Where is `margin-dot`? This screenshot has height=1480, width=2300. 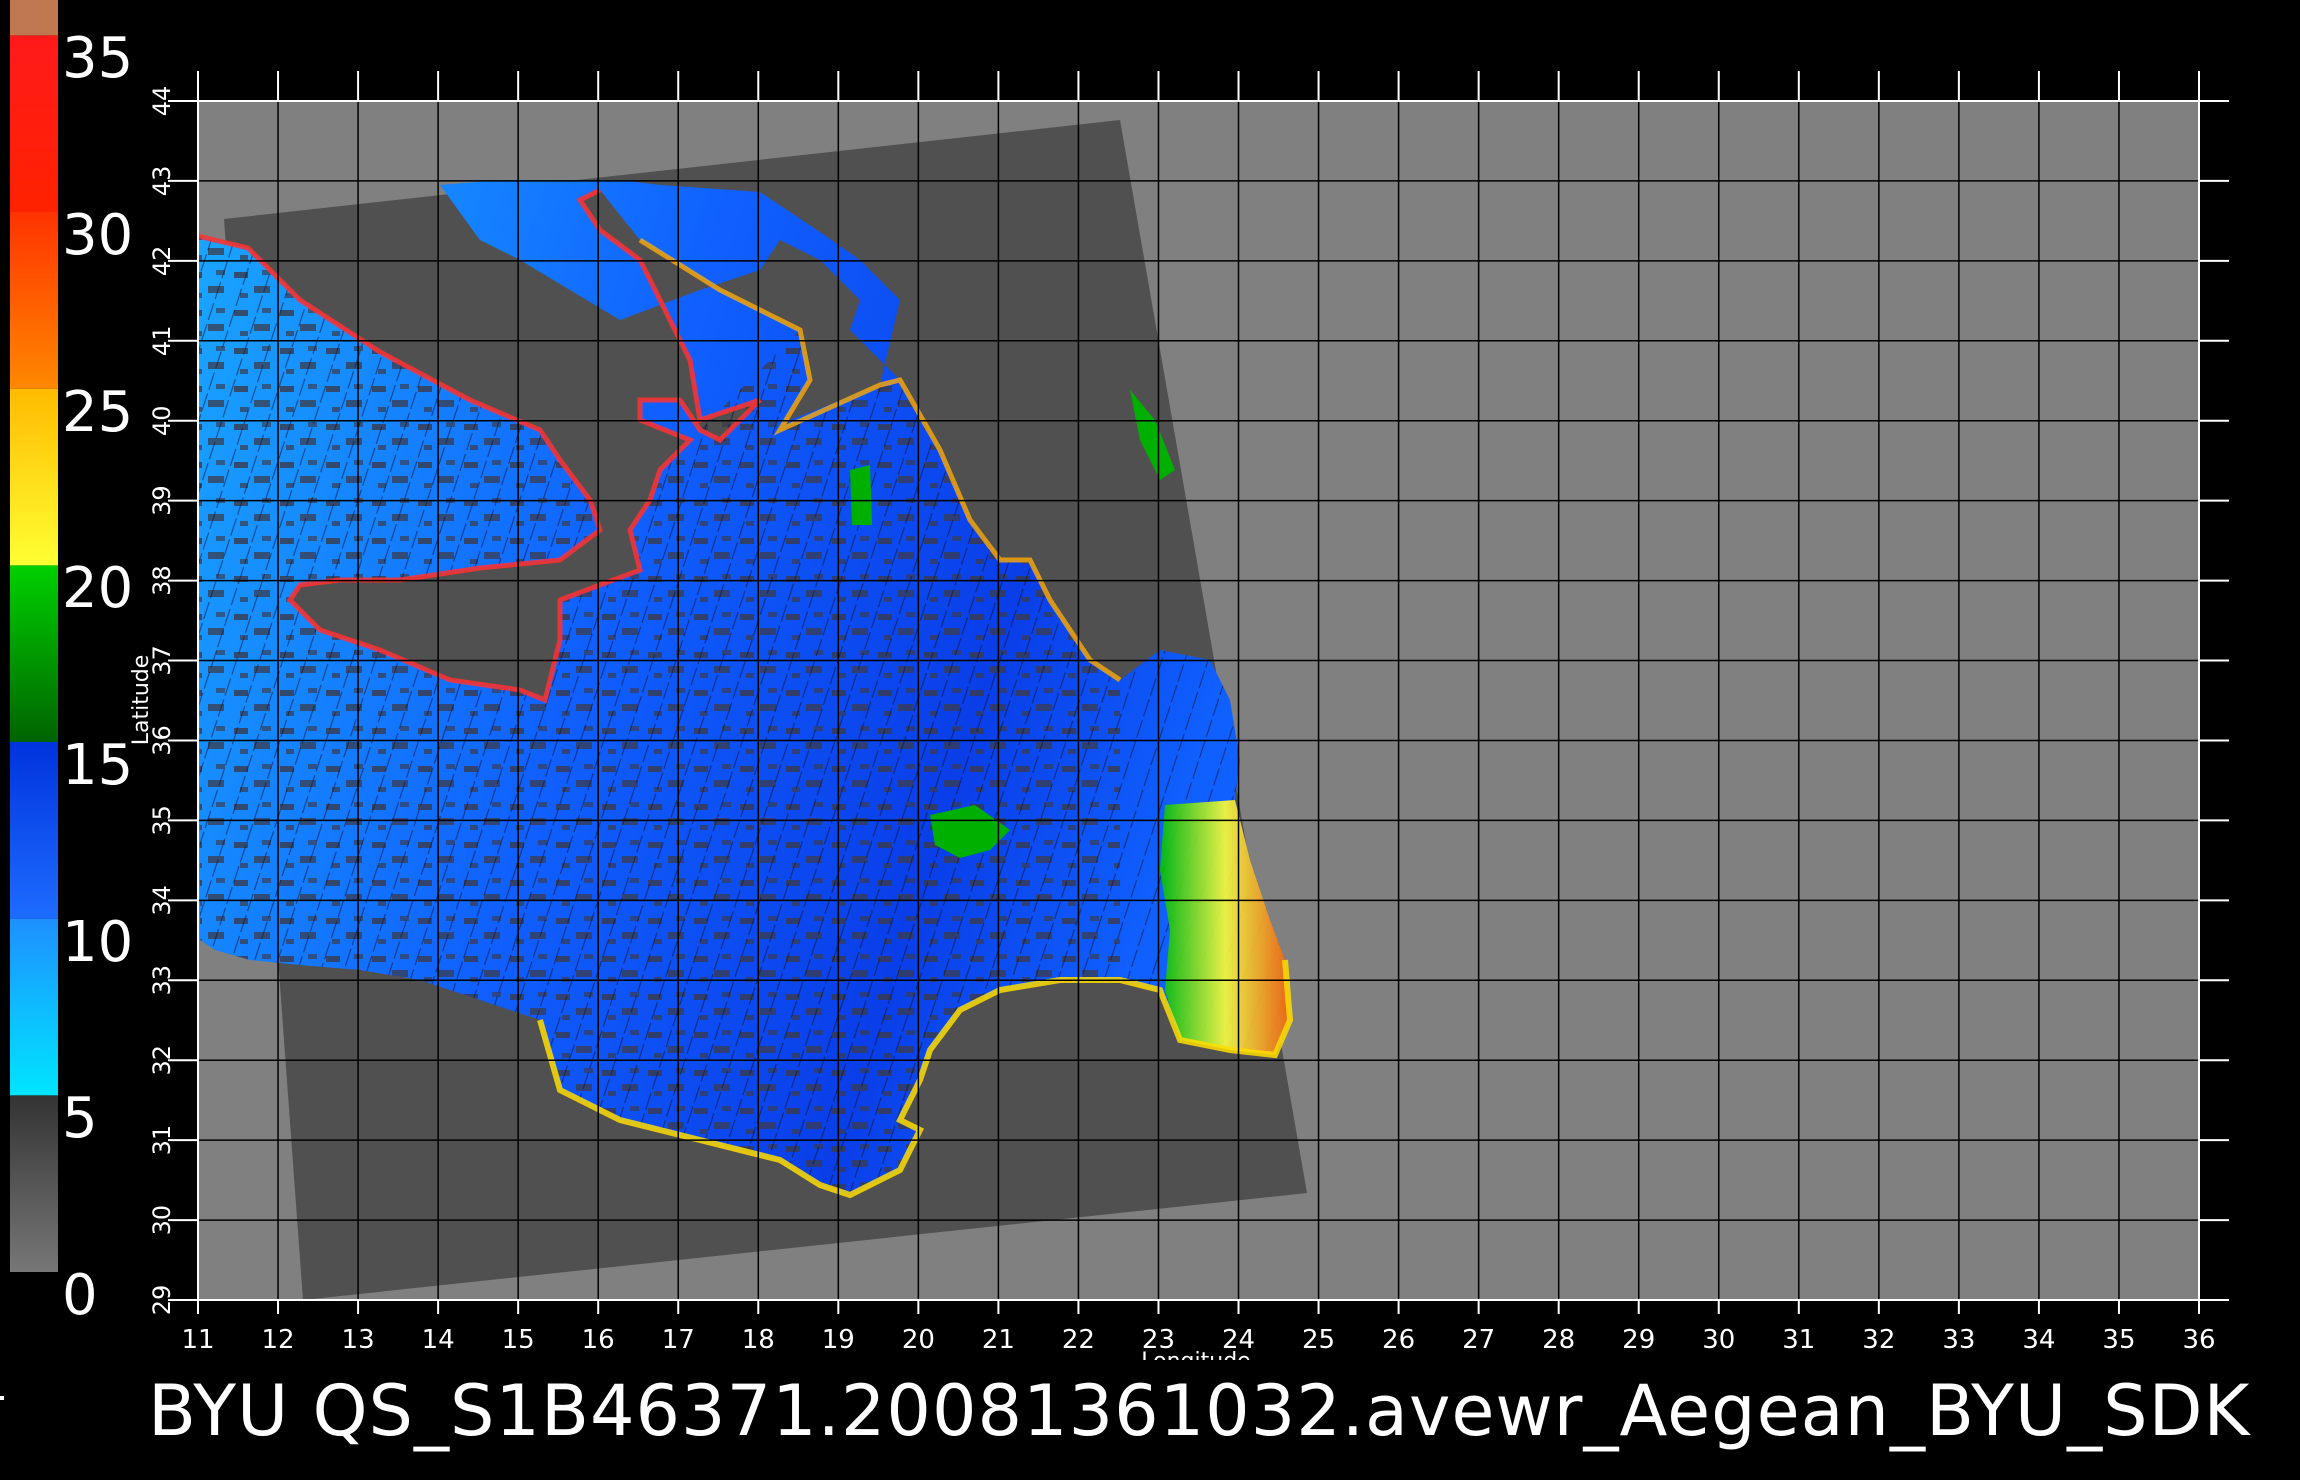
margin-dot is located at coordinates (2, 1398).